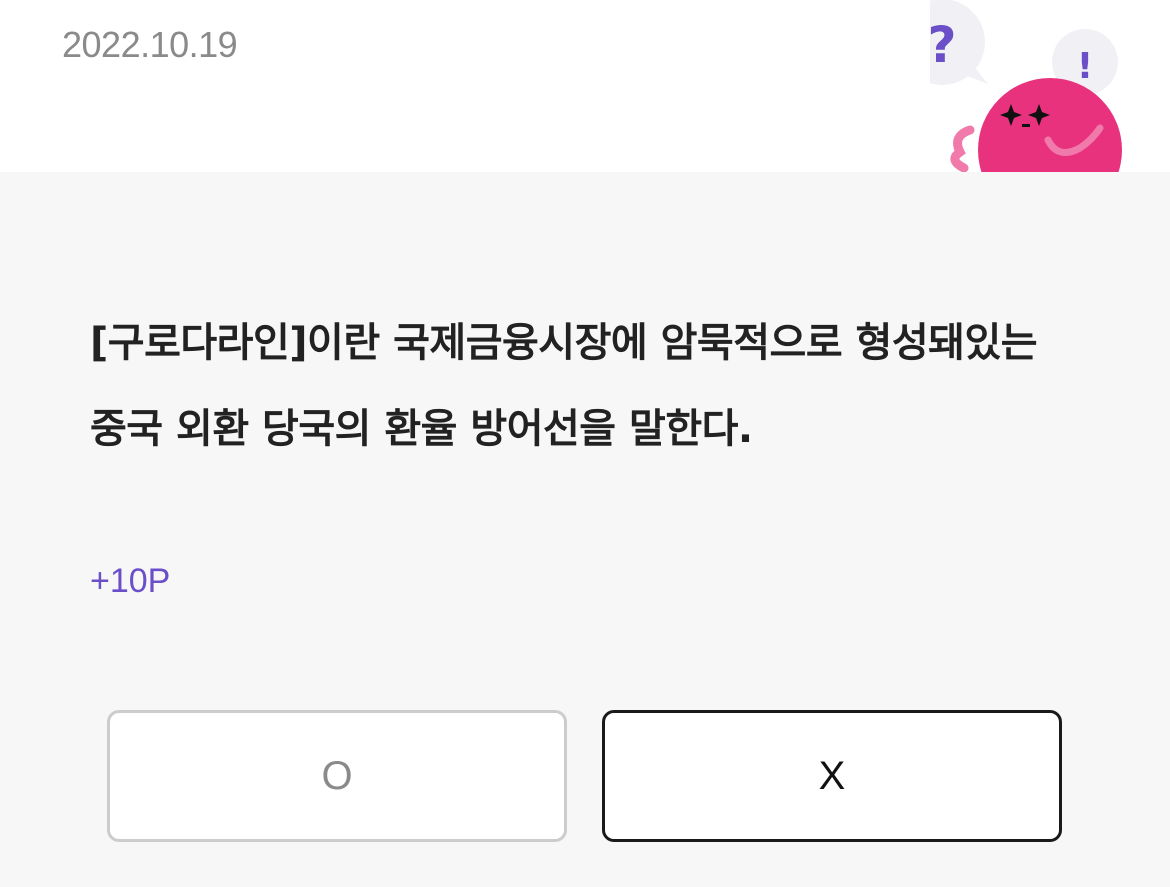 The height and width of the screenshot is (887, 1170). What do you see at coordinates (959, 42) in the screenshot?
I see `question-bubble: ?` at bounding box center [959, 42].